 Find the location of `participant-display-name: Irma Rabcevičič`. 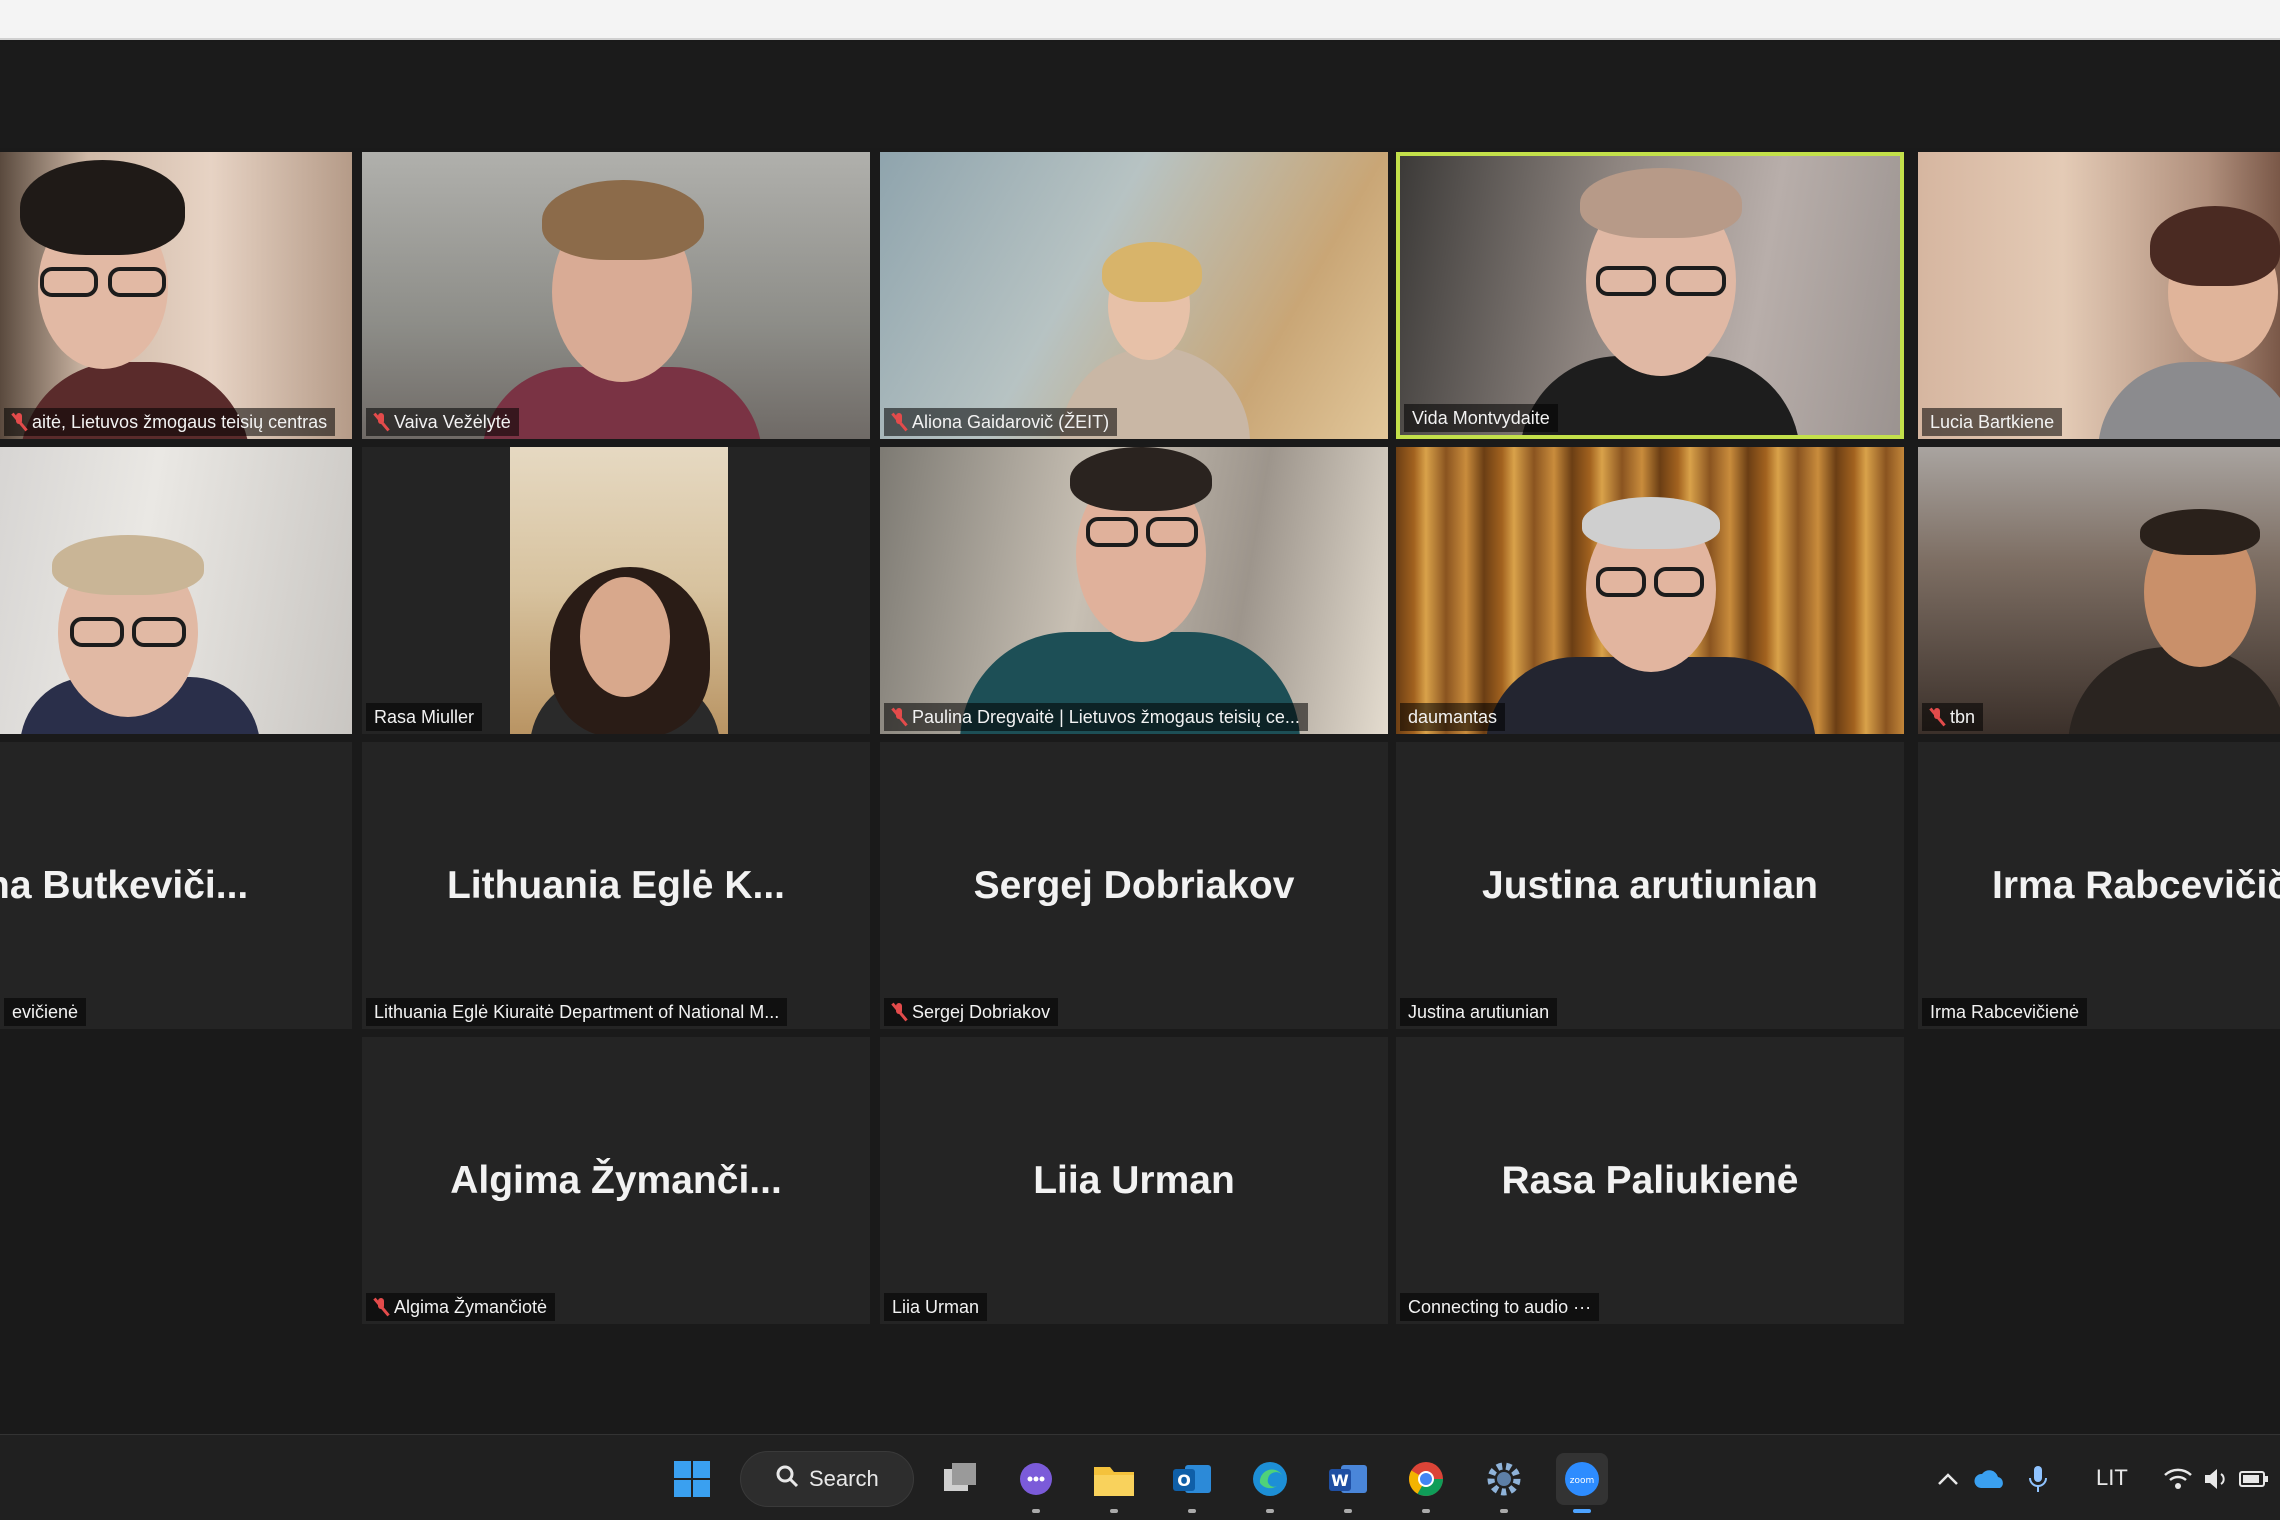

participant-display-name: Irma Rabcevičič is located at coordinates (2136, 885).